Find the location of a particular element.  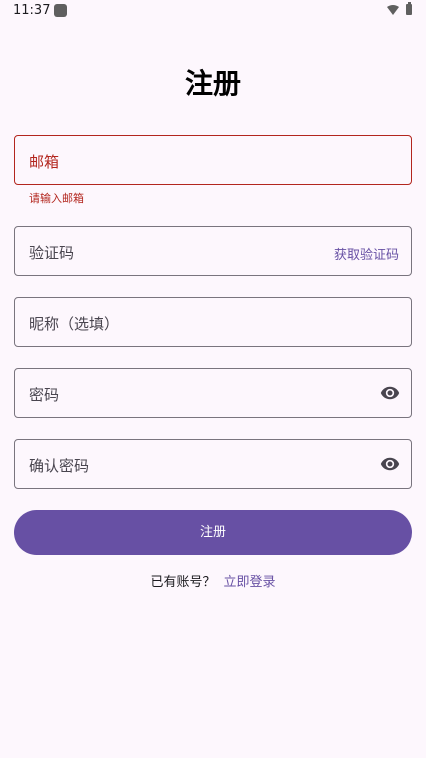

get-code-button: 获取验证码 is located at coordinates (366, 253).